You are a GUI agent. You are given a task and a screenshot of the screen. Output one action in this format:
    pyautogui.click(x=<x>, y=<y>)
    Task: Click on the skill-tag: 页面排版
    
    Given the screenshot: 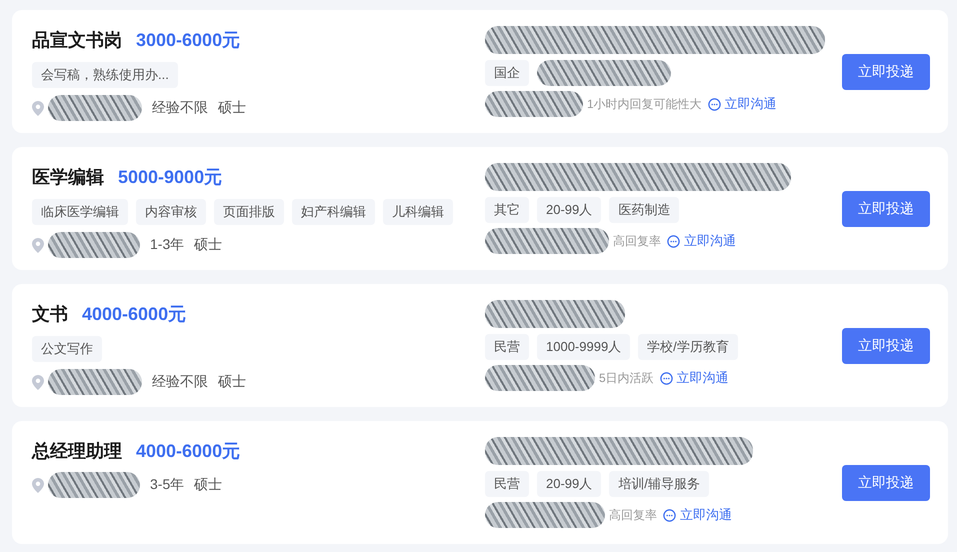 What is the action you would take?
    pyautogui.click(x=249, y=212)
    